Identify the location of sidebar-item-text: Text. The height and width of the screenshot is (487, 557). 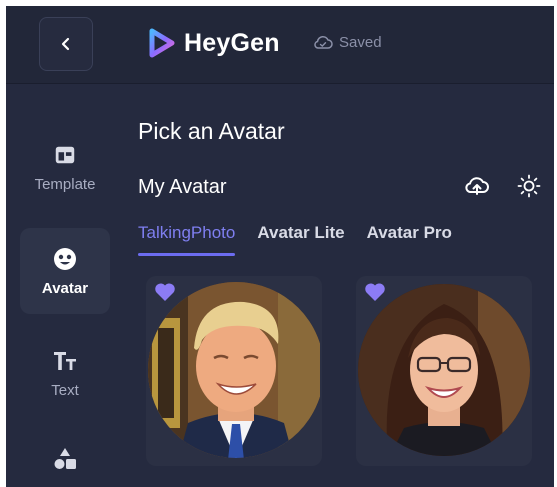
(65, 373).